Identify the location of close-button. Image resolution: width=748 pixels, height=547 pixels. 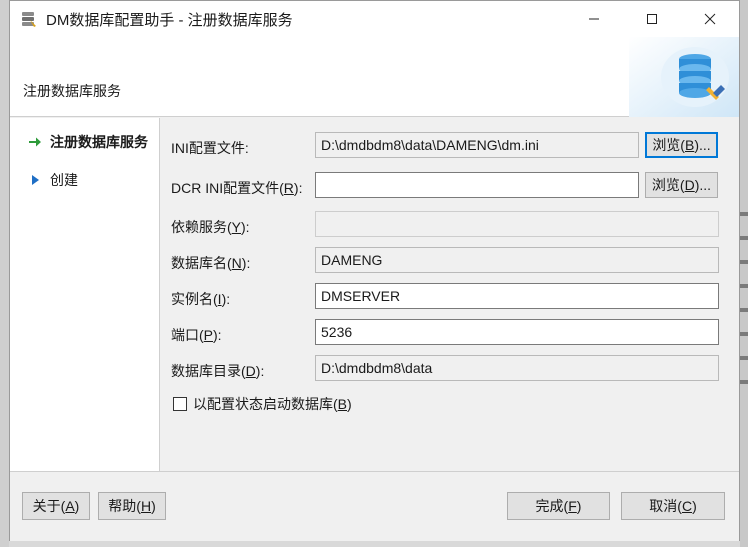
(710, 19).